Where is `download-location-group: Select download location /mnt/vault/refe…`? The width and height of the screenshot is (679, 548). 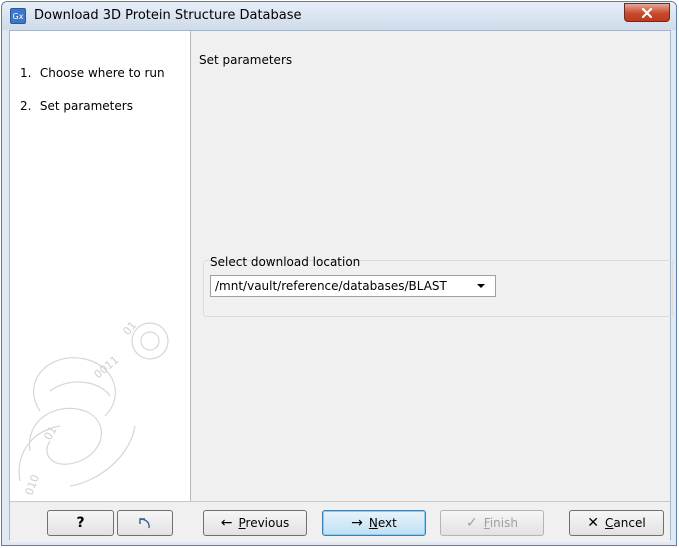 download-location-group: Select download location /mnt/vault/refe… is located at coordinates (438, 286).